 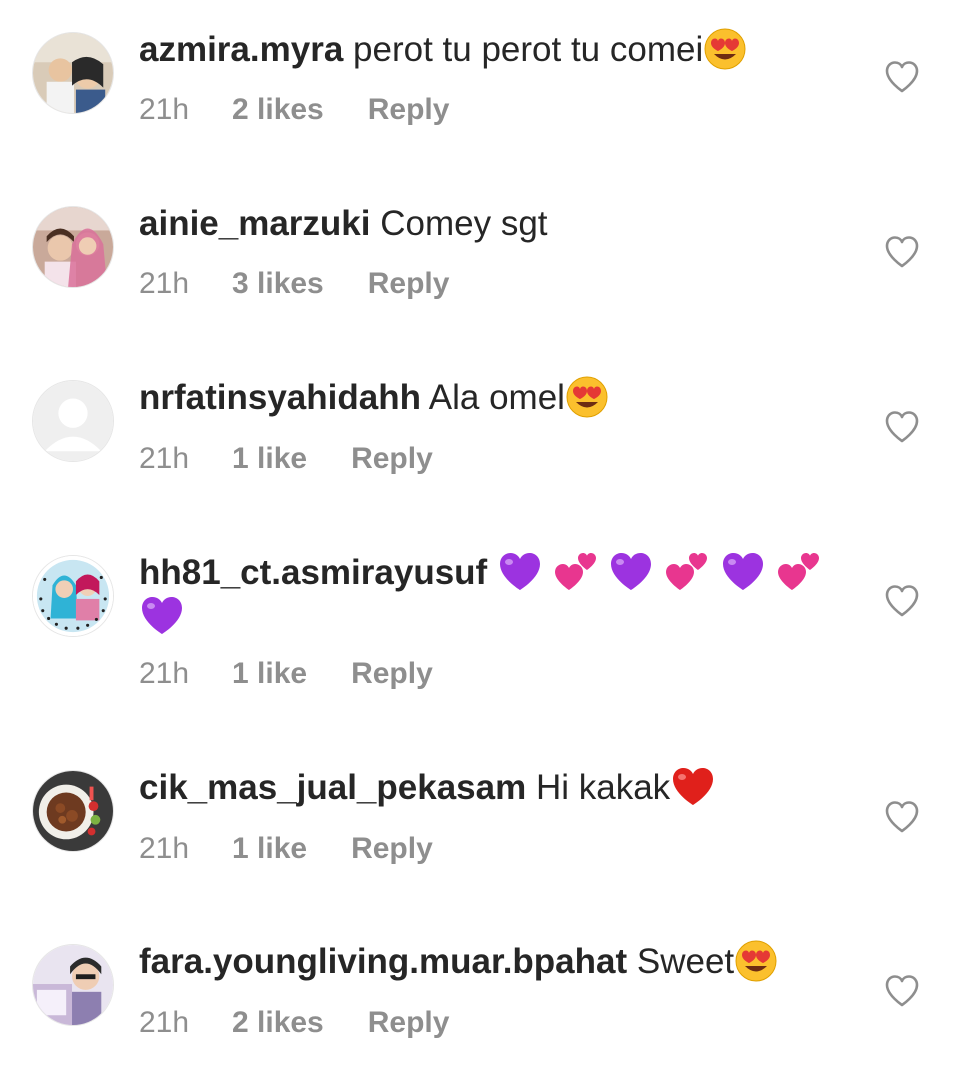 What do you see at coordinates (313, 572) in the screenshot?
I see `comment-username: hh81_ct.asmirayusuf` at bounding box center [313, 572].